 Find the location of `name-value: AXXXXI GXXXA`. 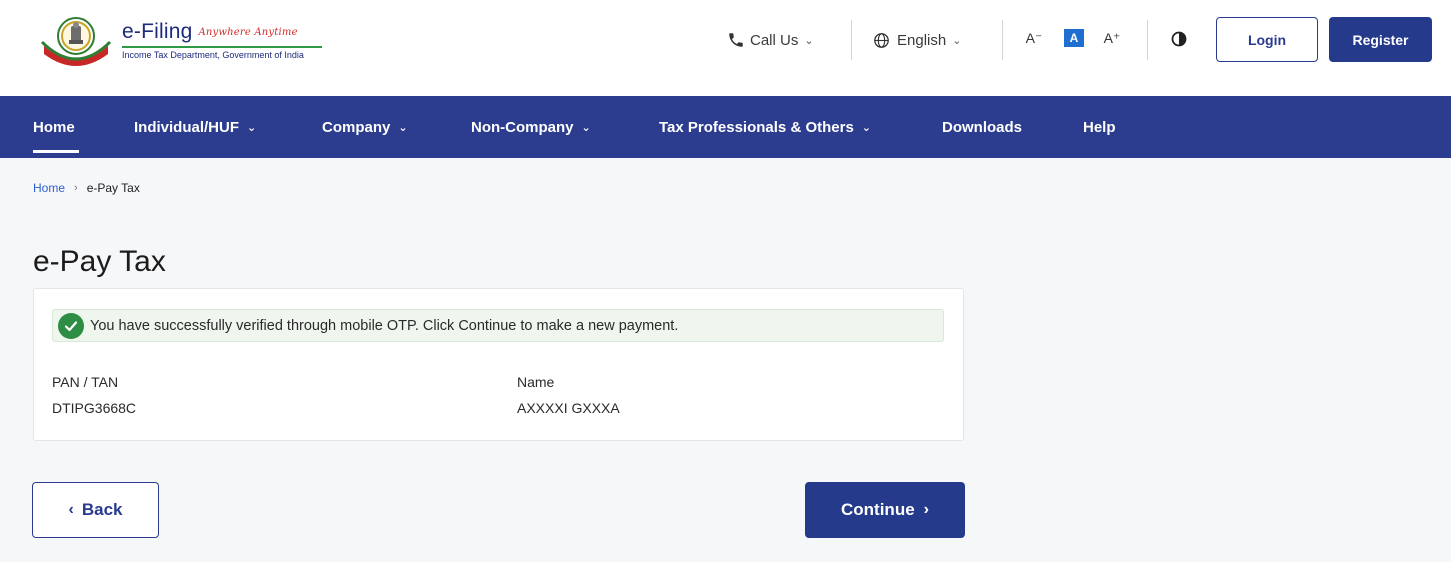

name-value: AXXXXI GXXXA is located at coordinates (568, 408).